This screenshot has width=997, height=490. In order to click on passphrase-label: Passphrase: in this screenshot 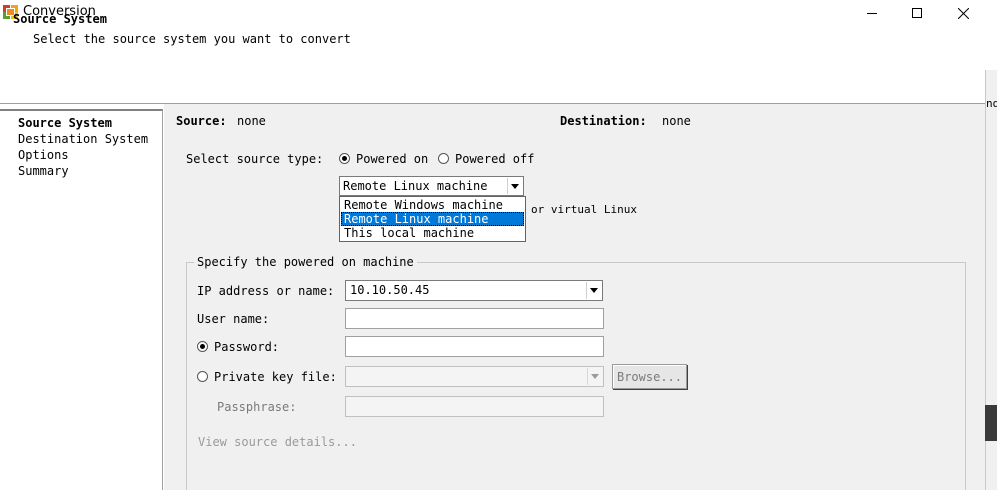, I will do `click(257, 407)`.